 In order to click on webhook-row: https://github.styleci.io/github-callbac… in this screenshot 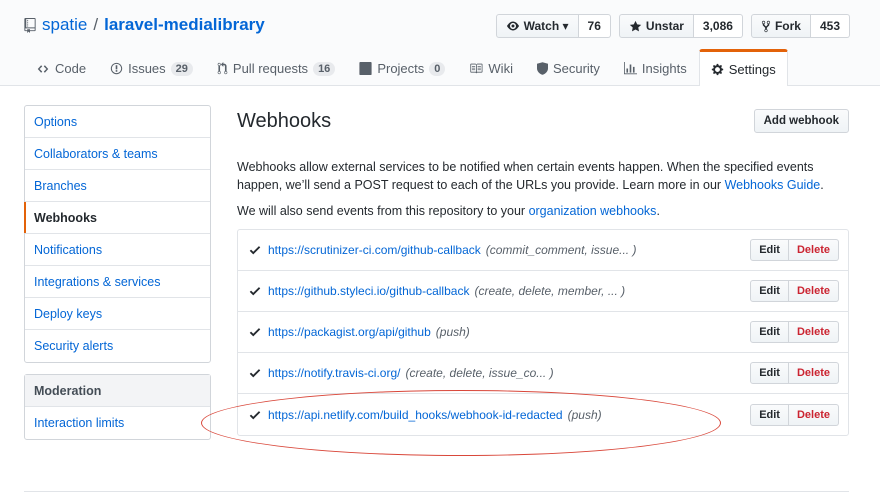, I will do `click(543, 291)`.